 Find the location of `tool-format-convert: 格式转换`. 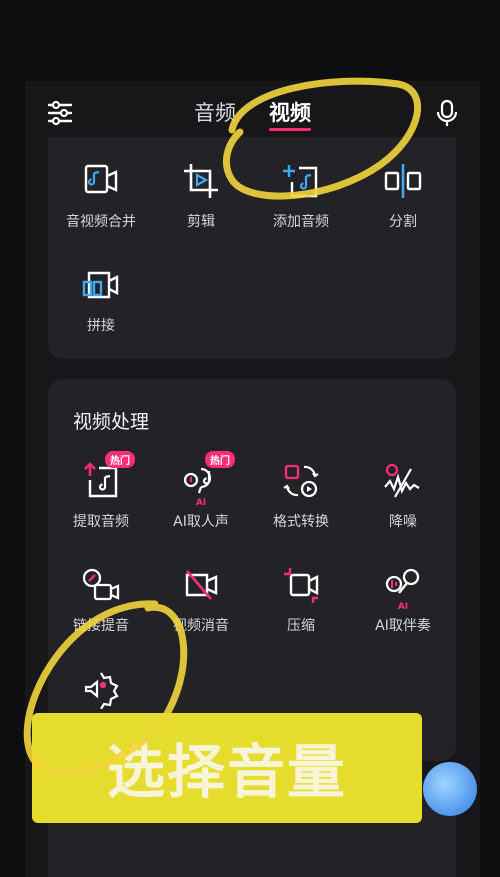

tool-format-convert: 格式转换 is located at coordinates (301, 496).